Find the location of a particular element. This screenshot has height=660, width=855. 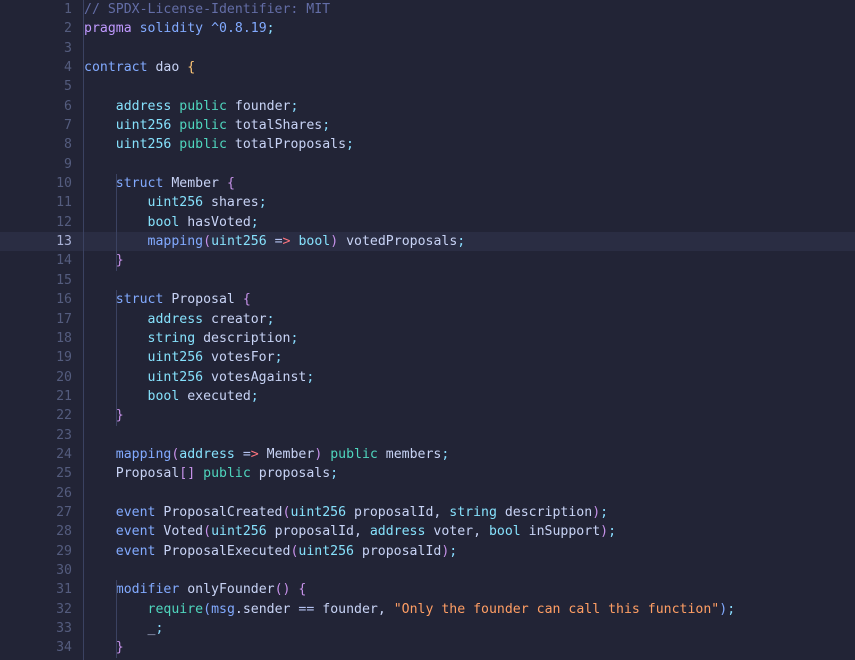

code-line-text: uint256 public totalProposals; is located at coordinates (469, 144).